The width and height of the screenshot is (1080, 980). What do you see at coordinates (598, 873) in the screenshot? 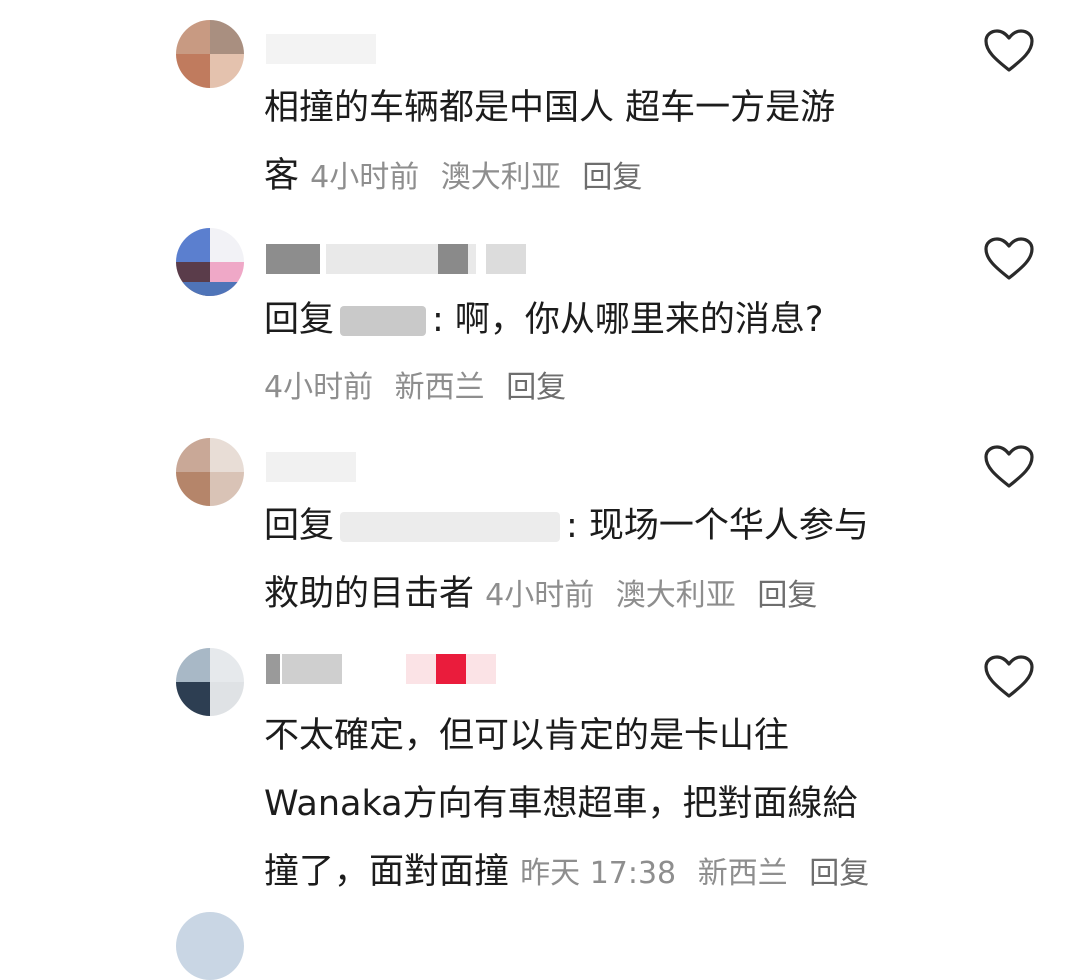
I see `comment-time: 昨天 17:38` at bounding box center [598, 873].